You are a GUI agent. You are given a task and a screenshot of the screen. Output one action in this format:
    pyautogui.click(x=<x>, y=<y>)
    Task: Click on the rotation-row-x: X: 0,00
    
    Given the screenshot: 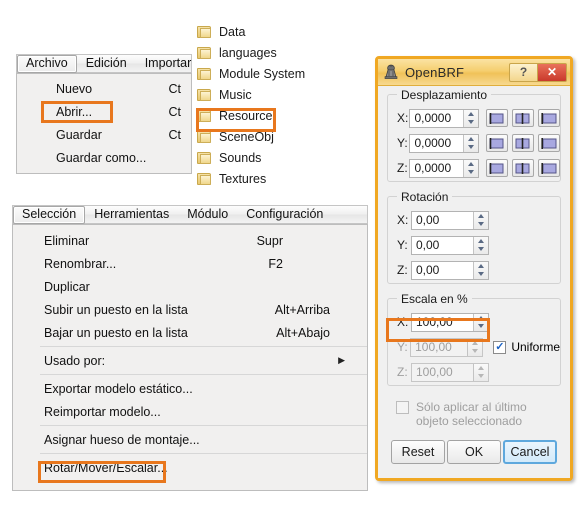 What is the action you would take?
    pyautogui.click(x=478, y=220)
    